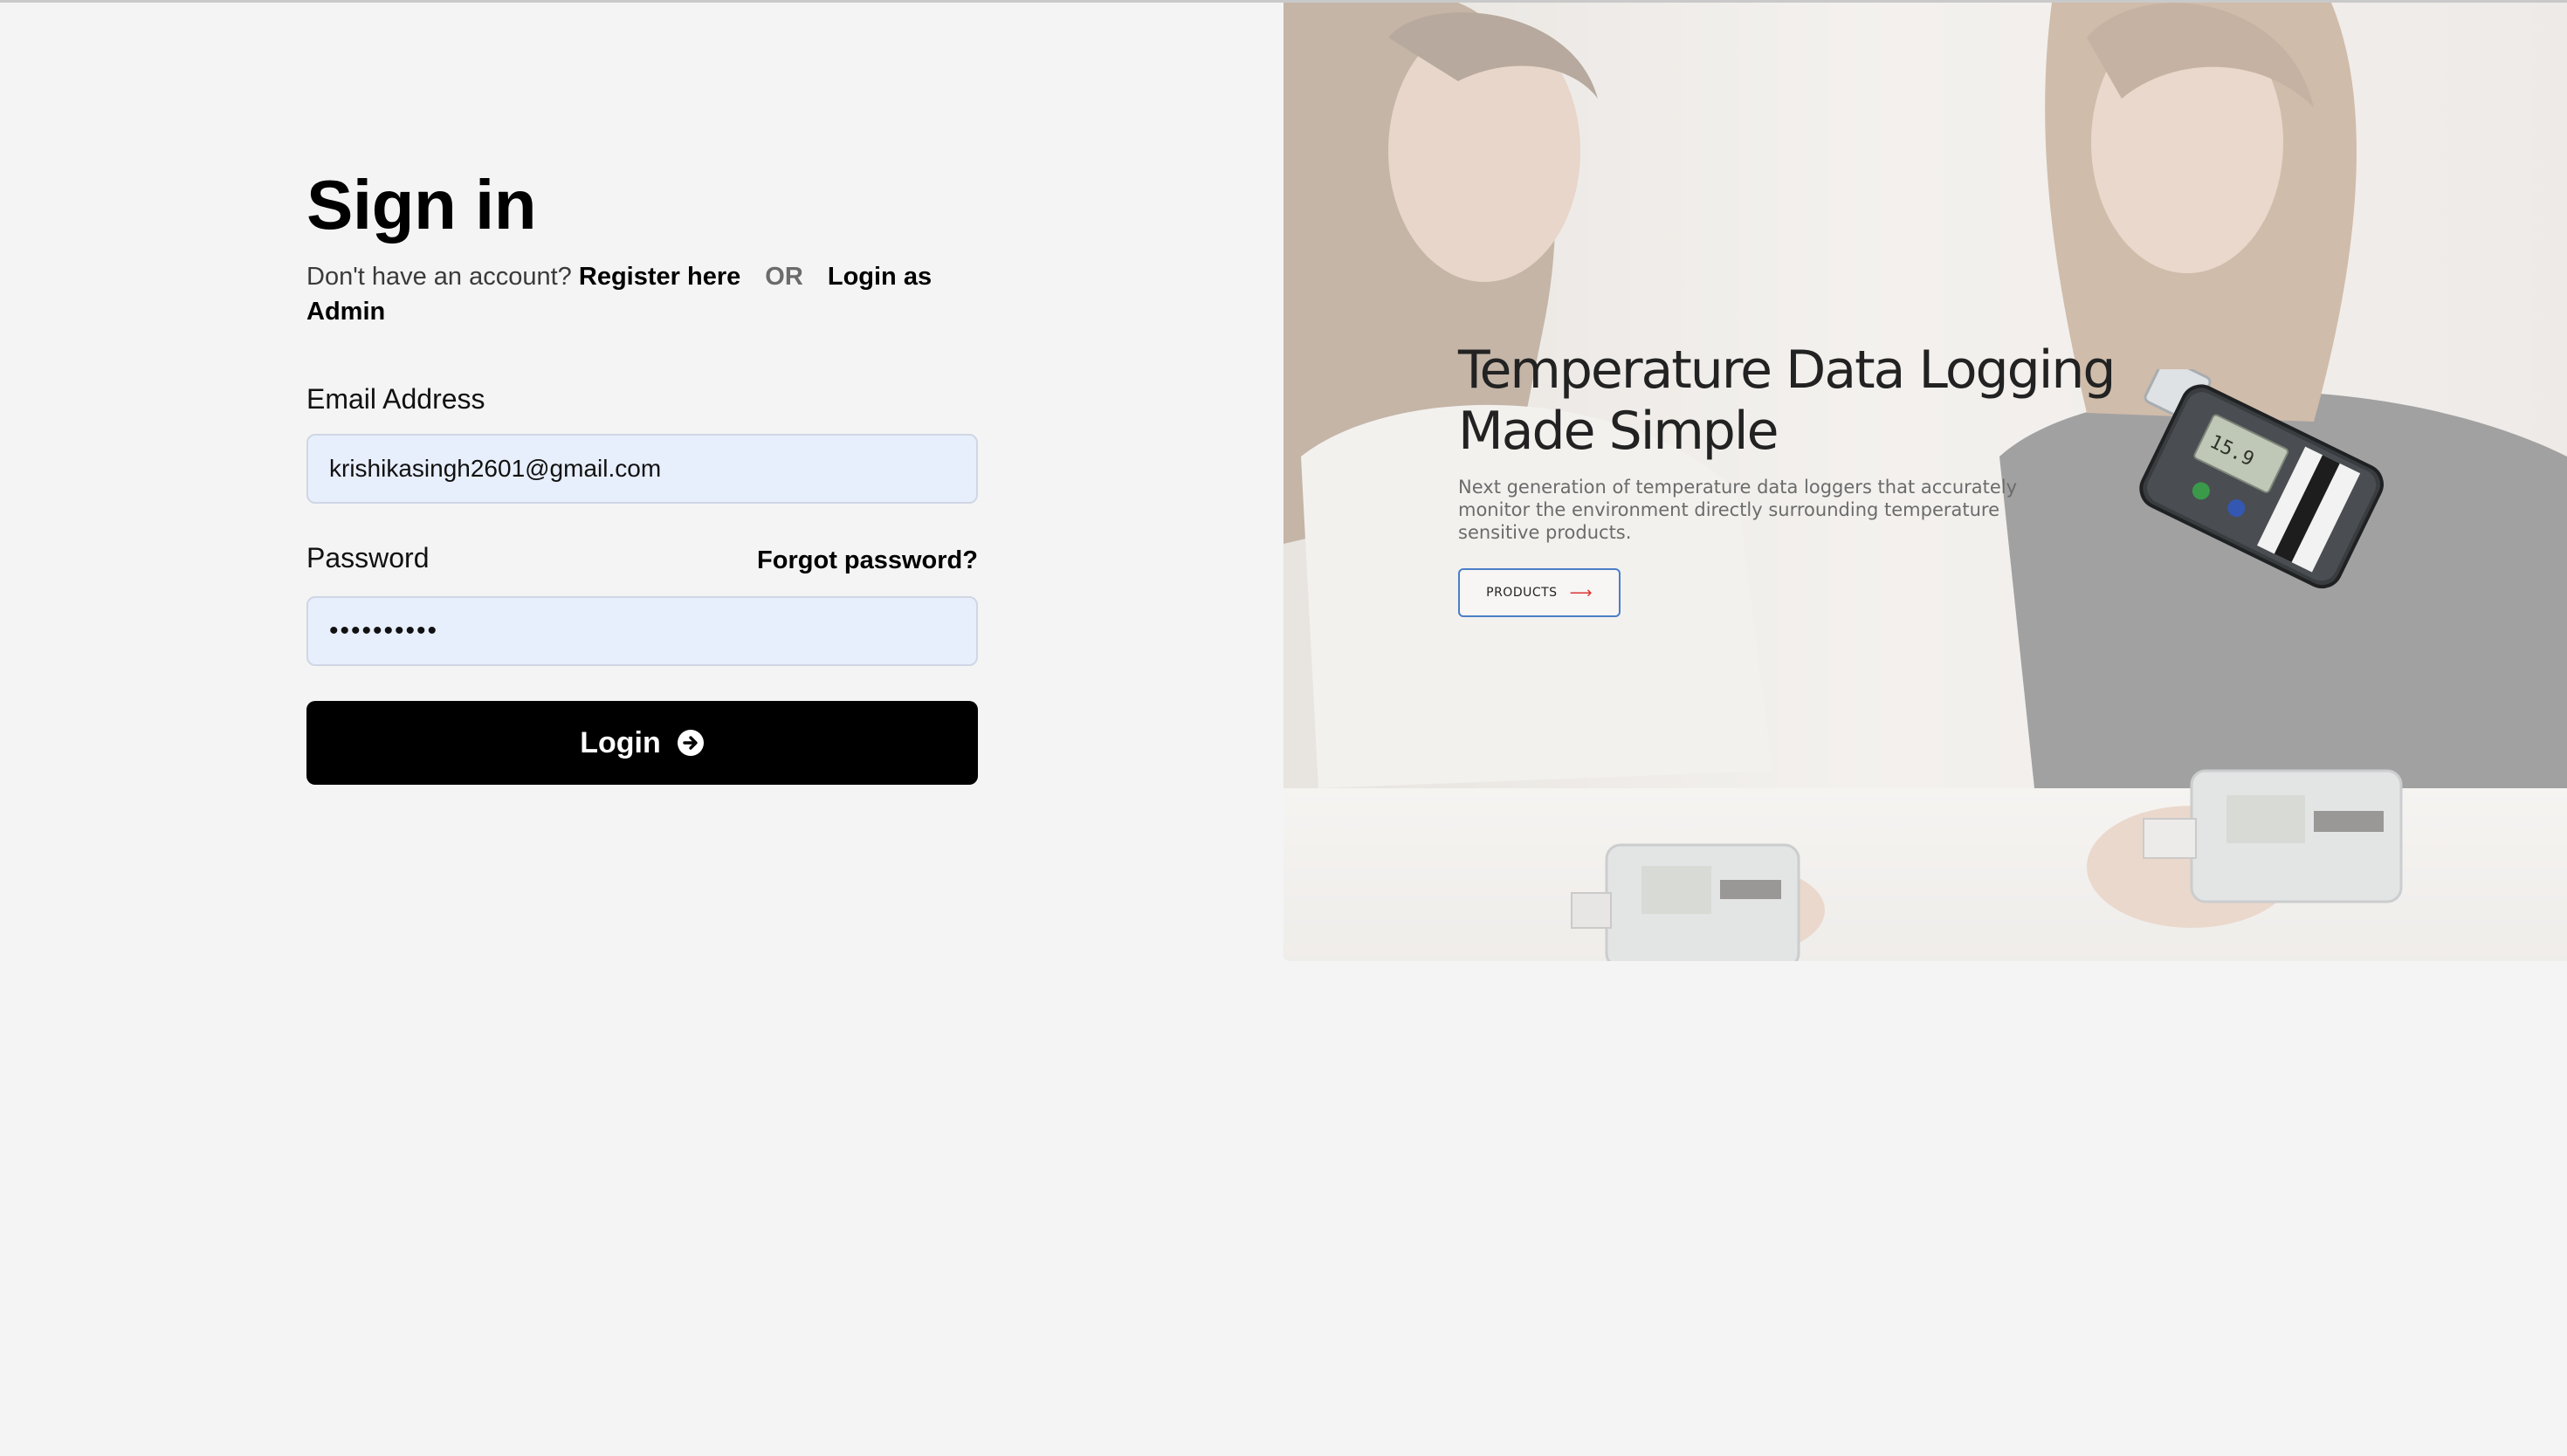 The width and height of the screenshot is (2567, 1456). Describe the element at coordinates (2261, 479) in the screenshot. I see `data-logger-device-icon: 15.9` at that location.